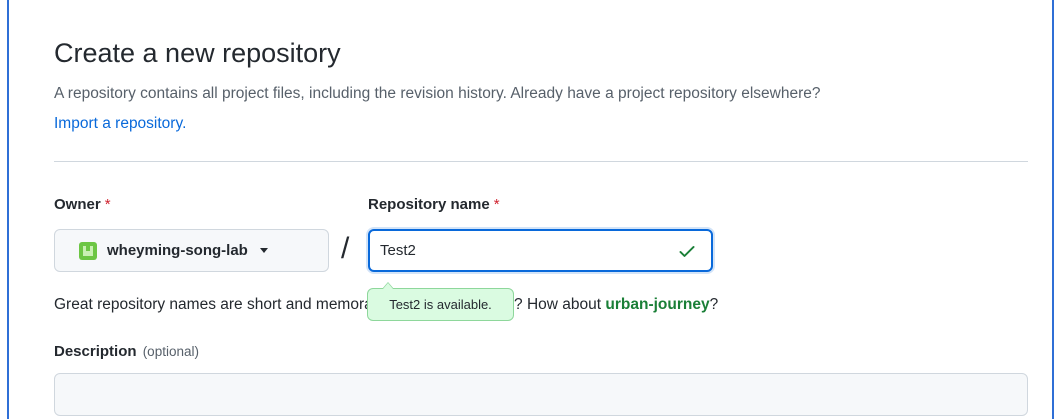  What do you see at coordinates (88, 250) in the screenshot?
I see `org-avatar-icon` at bounding box center [88, 250].